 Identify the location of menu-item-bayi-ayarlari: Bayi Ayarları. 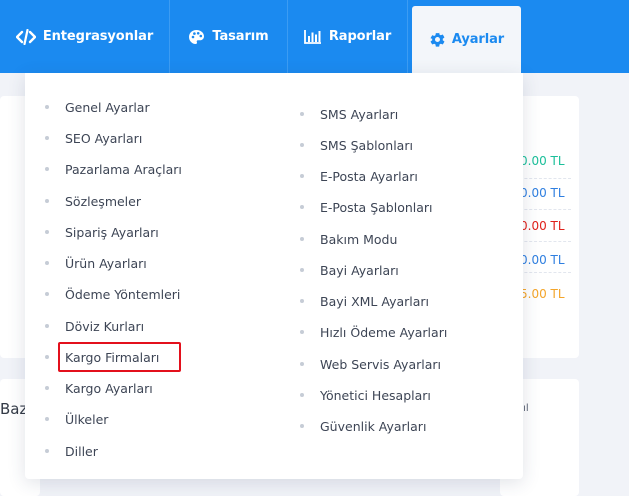
(349, 270).